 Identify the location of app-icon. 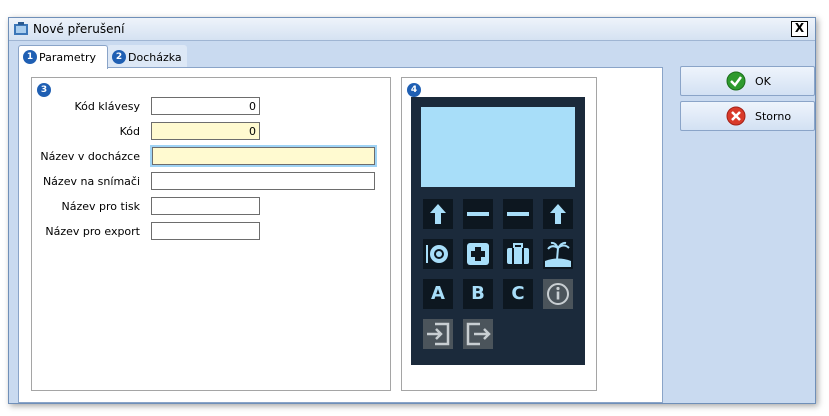
(21, 28).